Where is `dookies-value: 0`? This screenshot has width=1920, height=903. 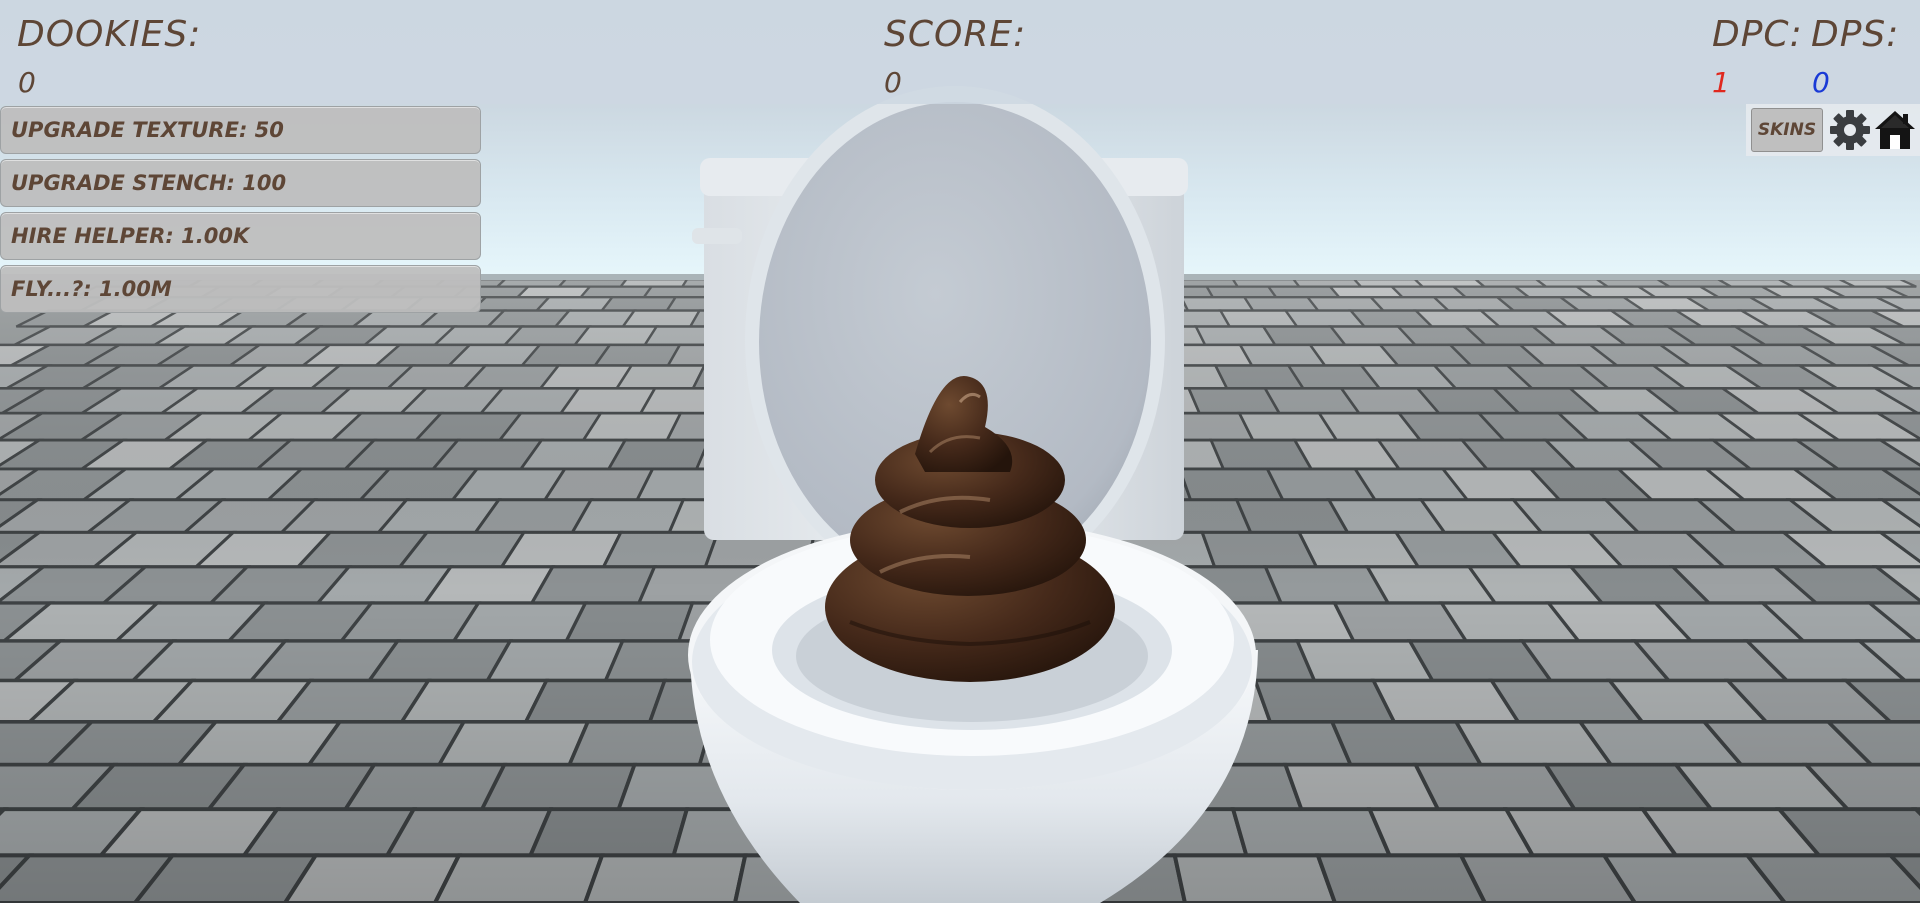 dookies-value: 0 is located at coordinates (27, 82).